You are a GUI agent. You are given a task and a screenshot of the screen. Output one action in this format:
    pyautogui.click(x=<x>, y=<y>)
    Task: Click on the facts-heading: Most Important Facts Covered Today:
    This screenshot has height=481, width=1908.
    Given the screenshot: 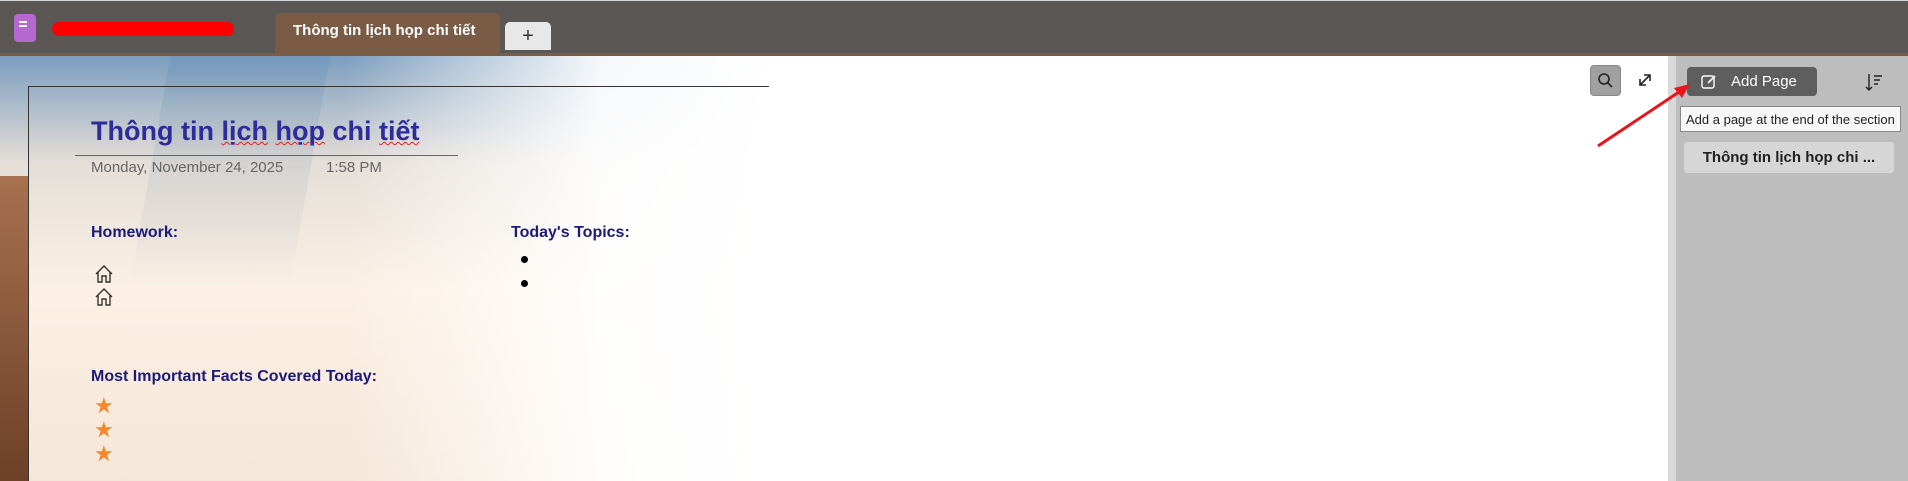 What is the action you would take?
    pyautogui.click(x=234, y=377)
    